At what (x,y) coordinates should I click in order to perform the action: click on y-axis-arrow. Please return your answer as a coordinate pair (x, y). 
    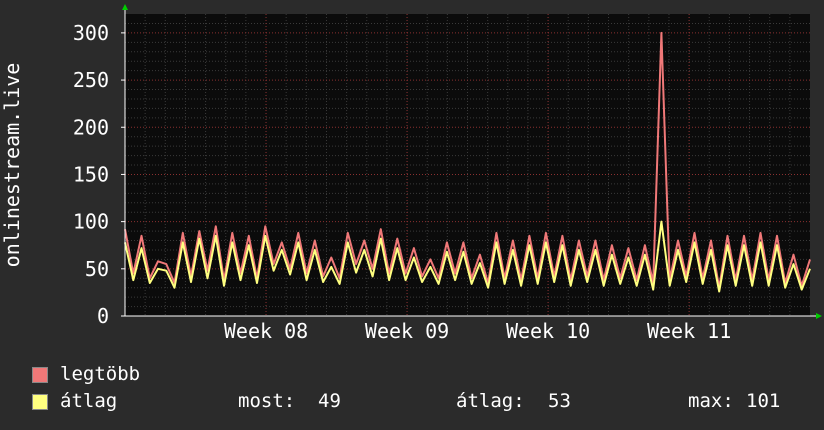
    Looking at the image, I should click on (125, 7).